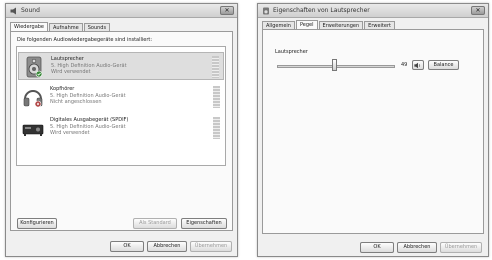 The image size is (492, 260). What do you see at coordinates (30, 10) in the screenshot?
I see `sound-dialog-title: Sound` at bounding box center [30, 10].